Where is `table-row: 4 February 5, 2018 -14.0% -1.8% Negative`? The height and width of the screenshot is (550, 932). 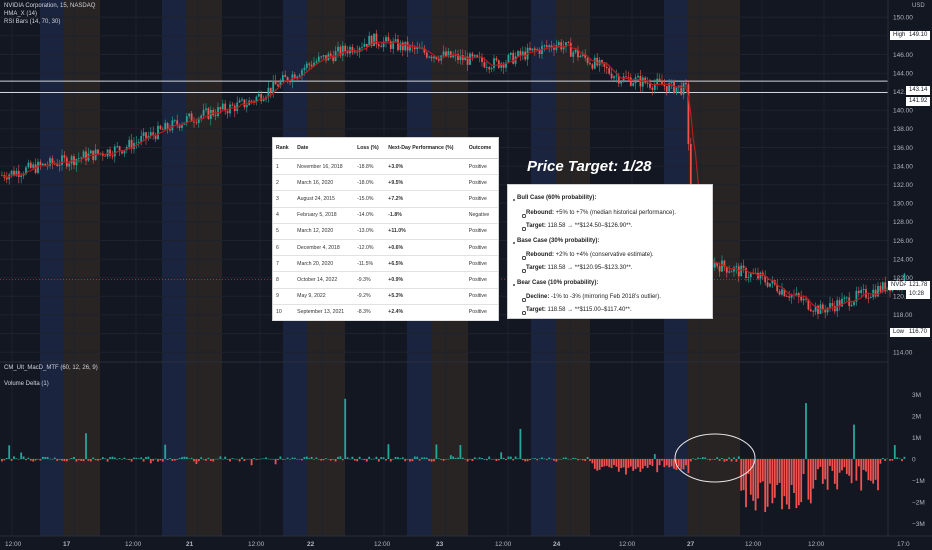 table-row: 4 February 5, 2018 -14.0% -1.8% Negative is located at coordinates (385, 215).